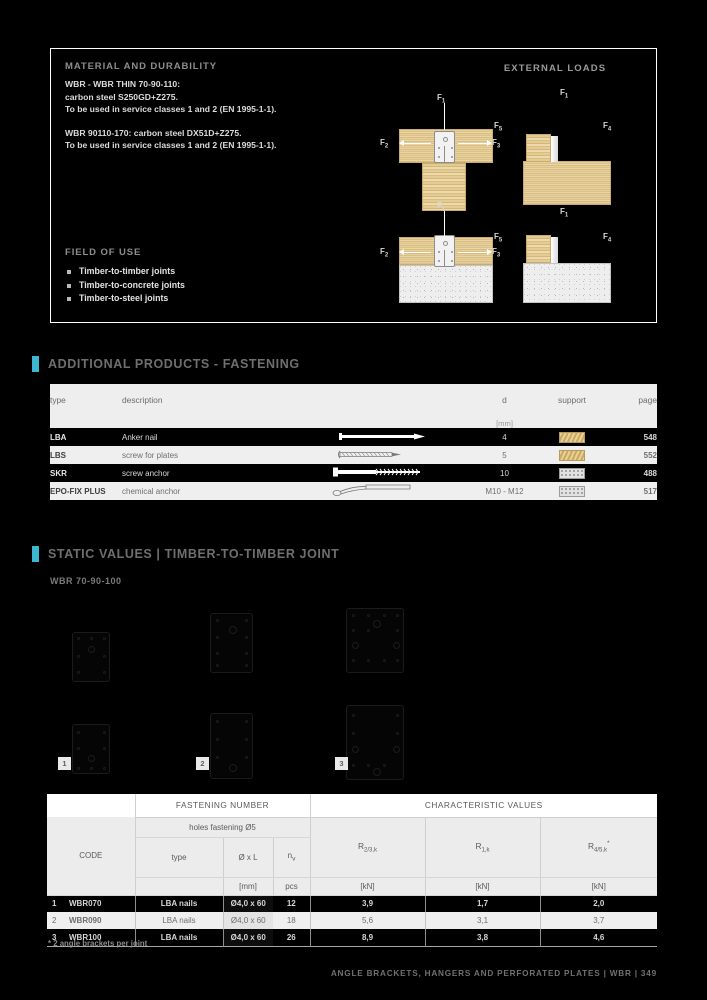 The image size is (707, 1000). Describe the element at coordinates (222, 806) in the screenshot. I see `group-header-fastening-number: FASTENING NUMBER` at that location.